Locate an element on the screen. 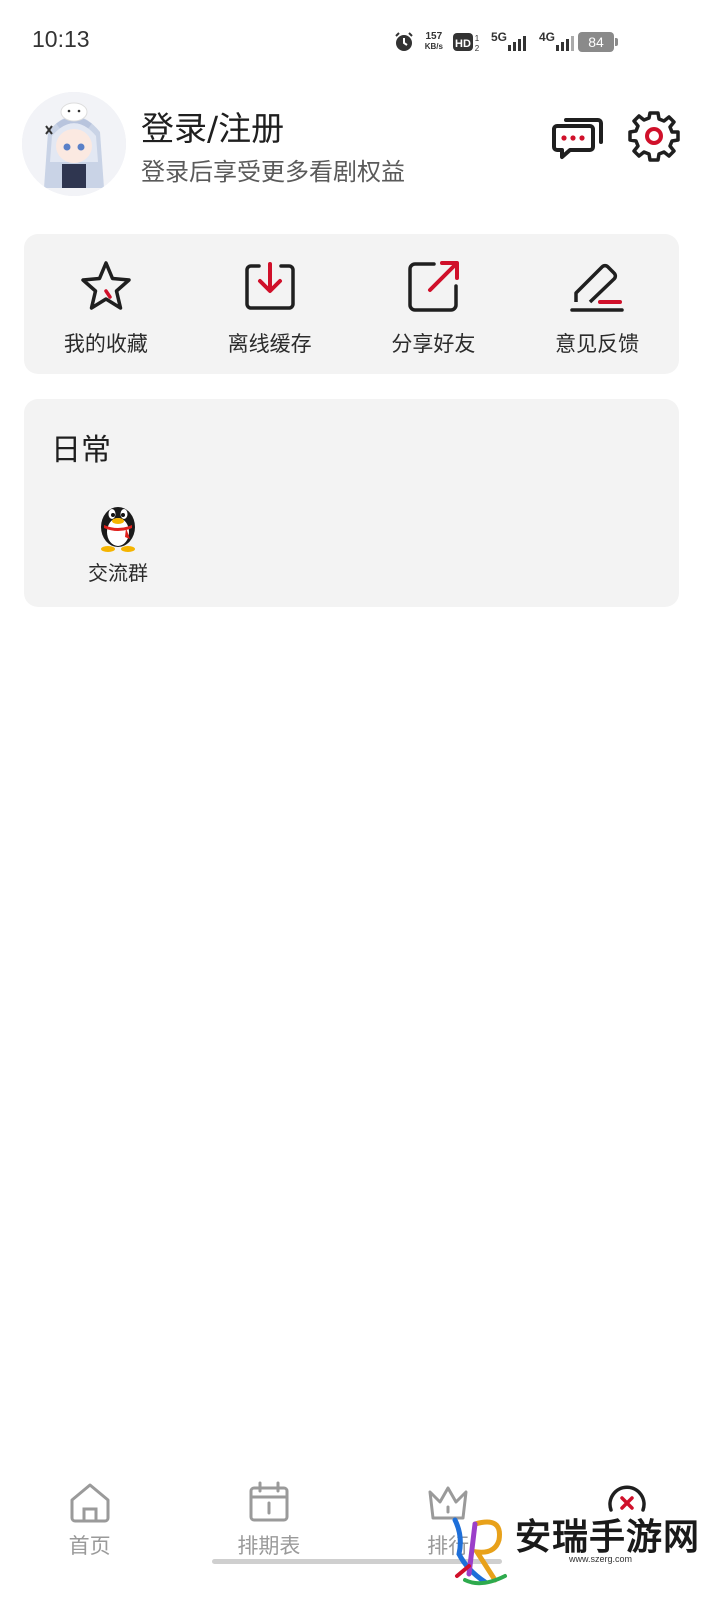 This screenshot has width=717, height=1600. signal-4g-label: 4G is located at coordinates (546, 37).